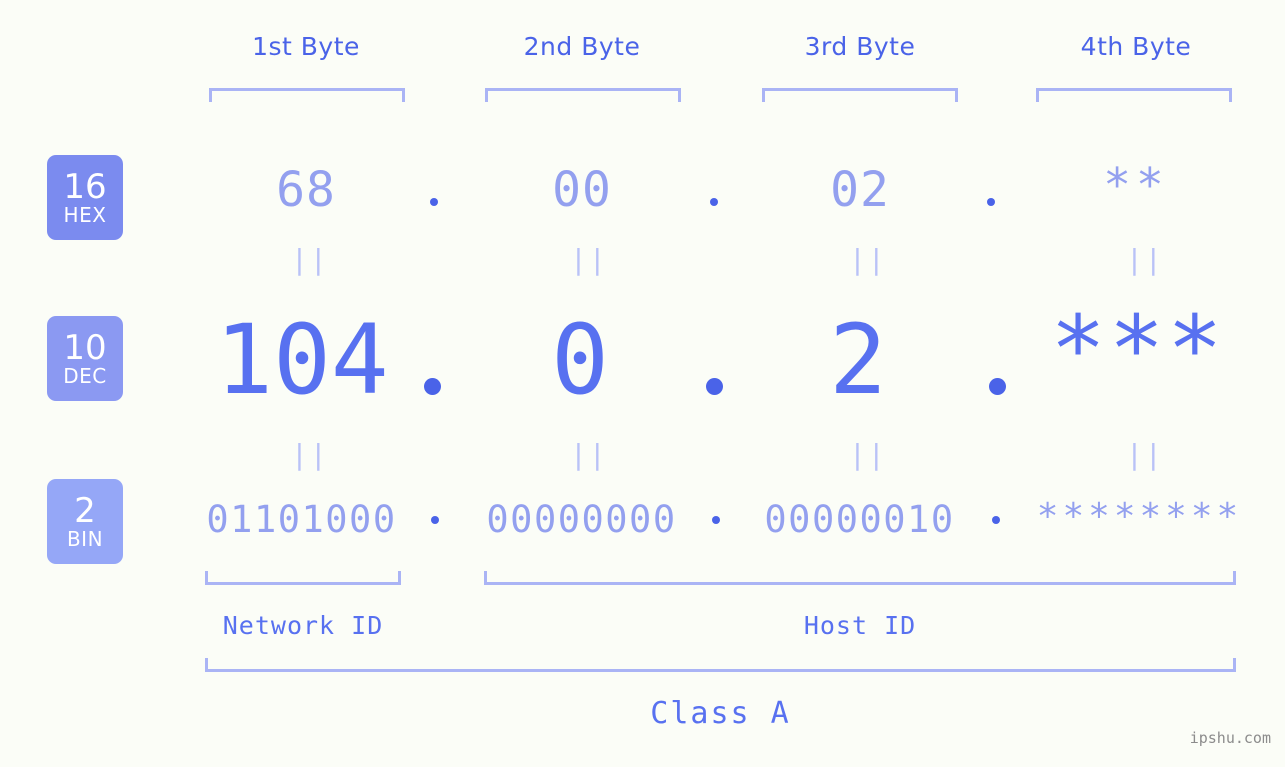 This screenshot has height=767, width=1285. What do you see at coordinates (589, 259) in the screenshot?
I see `equals-mark-hex-dec-2: ||` at bounding box center [589, 259].